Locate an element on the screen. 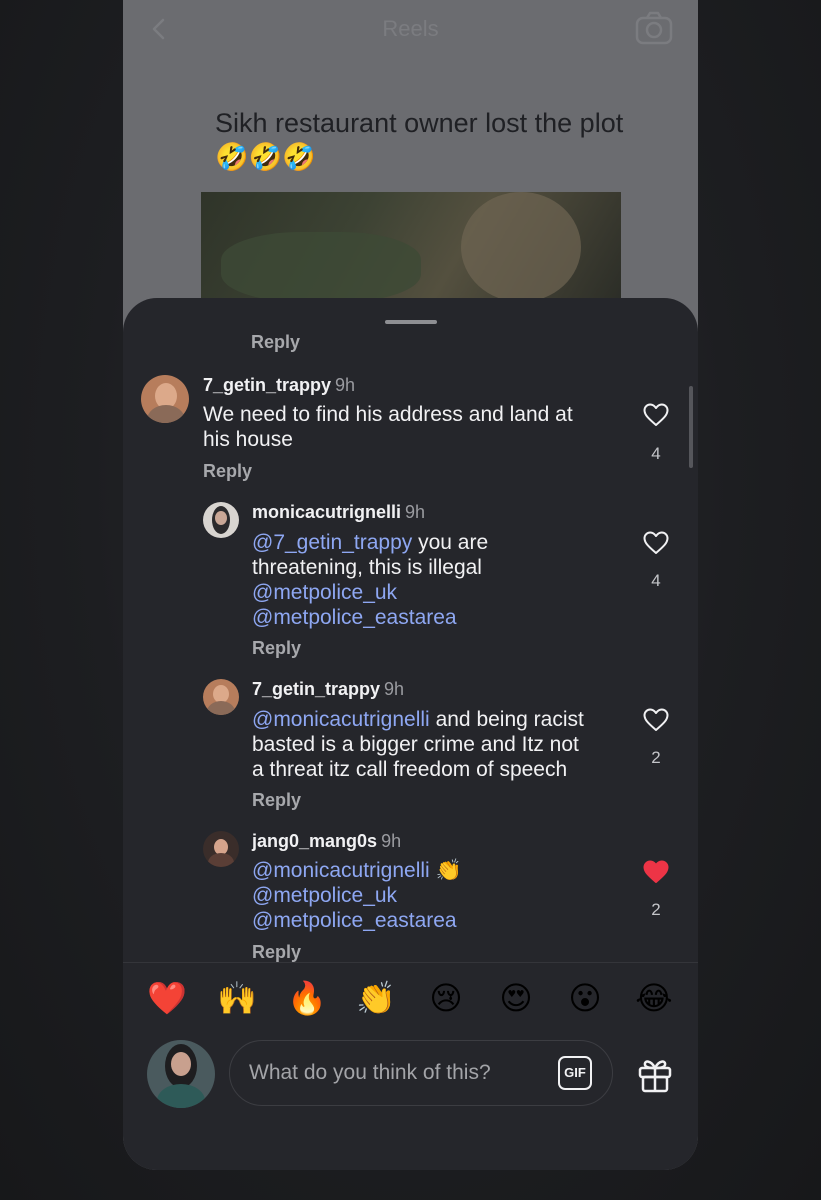 The width and height of the screenshot is (821, 1200). comment-username-row: jang0_mang0s 9h is located at coordinates (326, 841).